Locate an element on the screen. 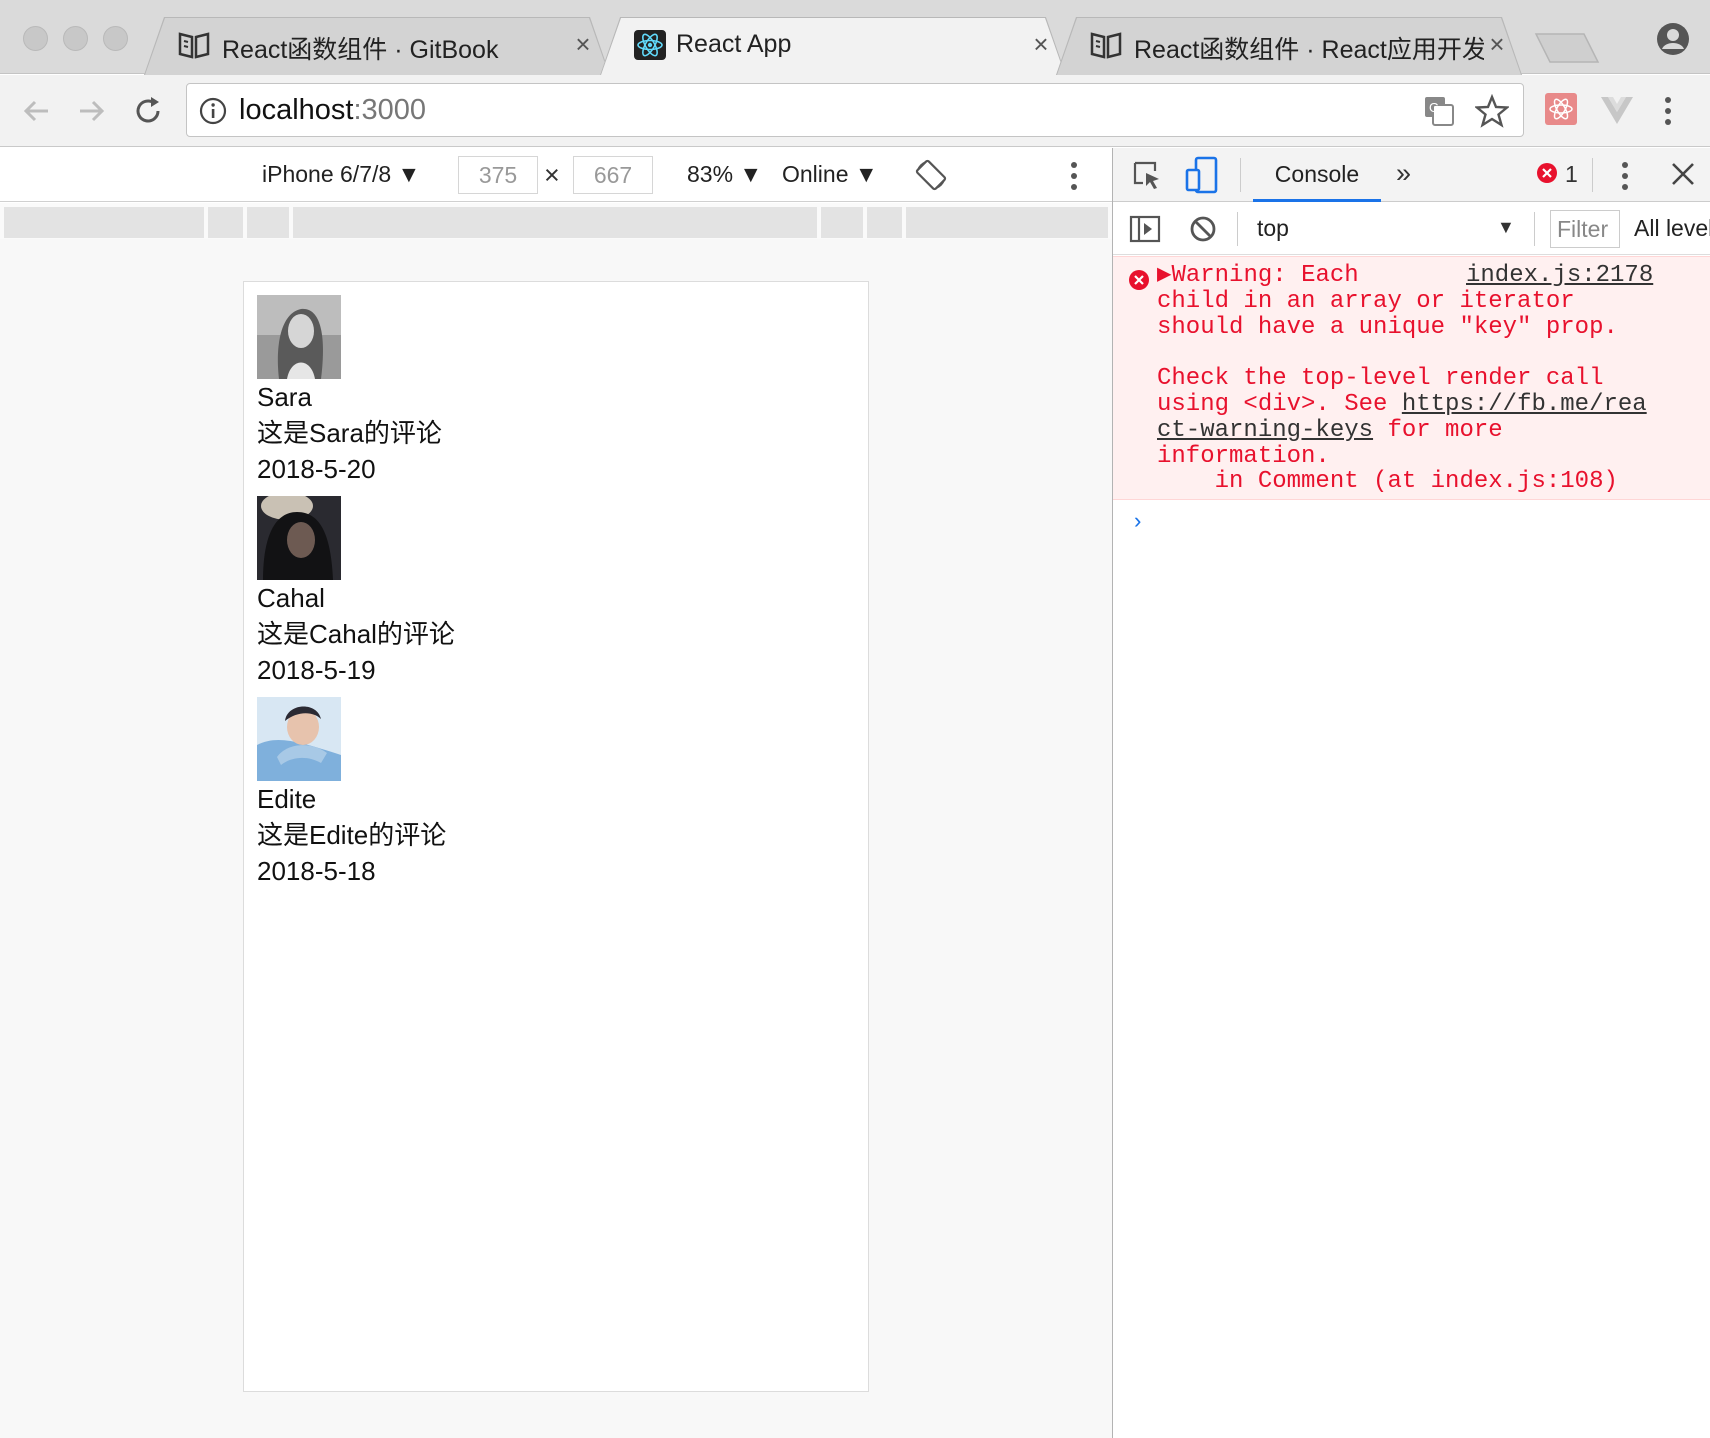  svg-text: G is located at coordinates (1434, 107).